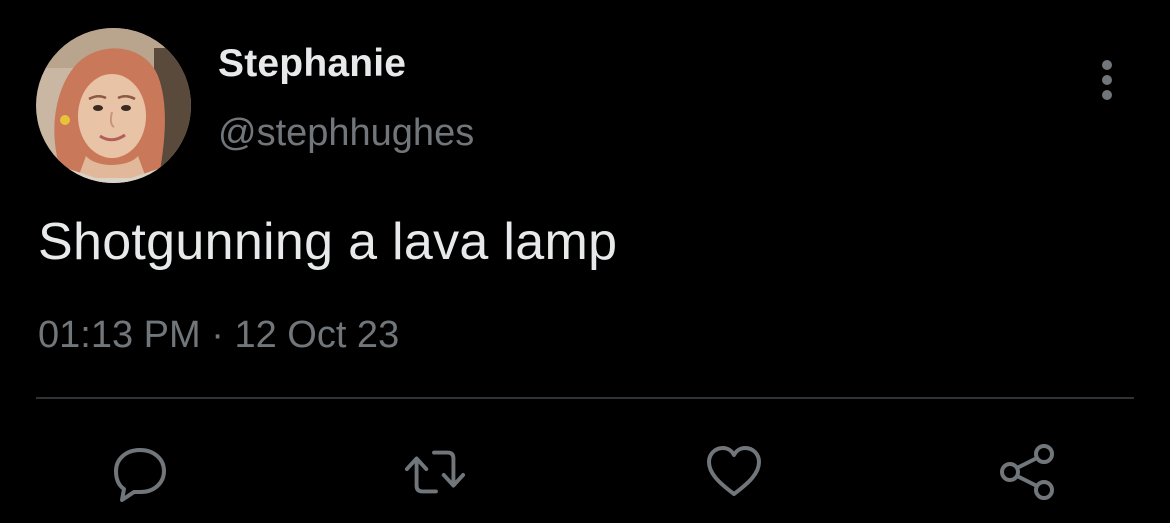 The height and width of the screenshot is (523, 1170). I want to click on display-name: Stephanie, so click(312, 64).